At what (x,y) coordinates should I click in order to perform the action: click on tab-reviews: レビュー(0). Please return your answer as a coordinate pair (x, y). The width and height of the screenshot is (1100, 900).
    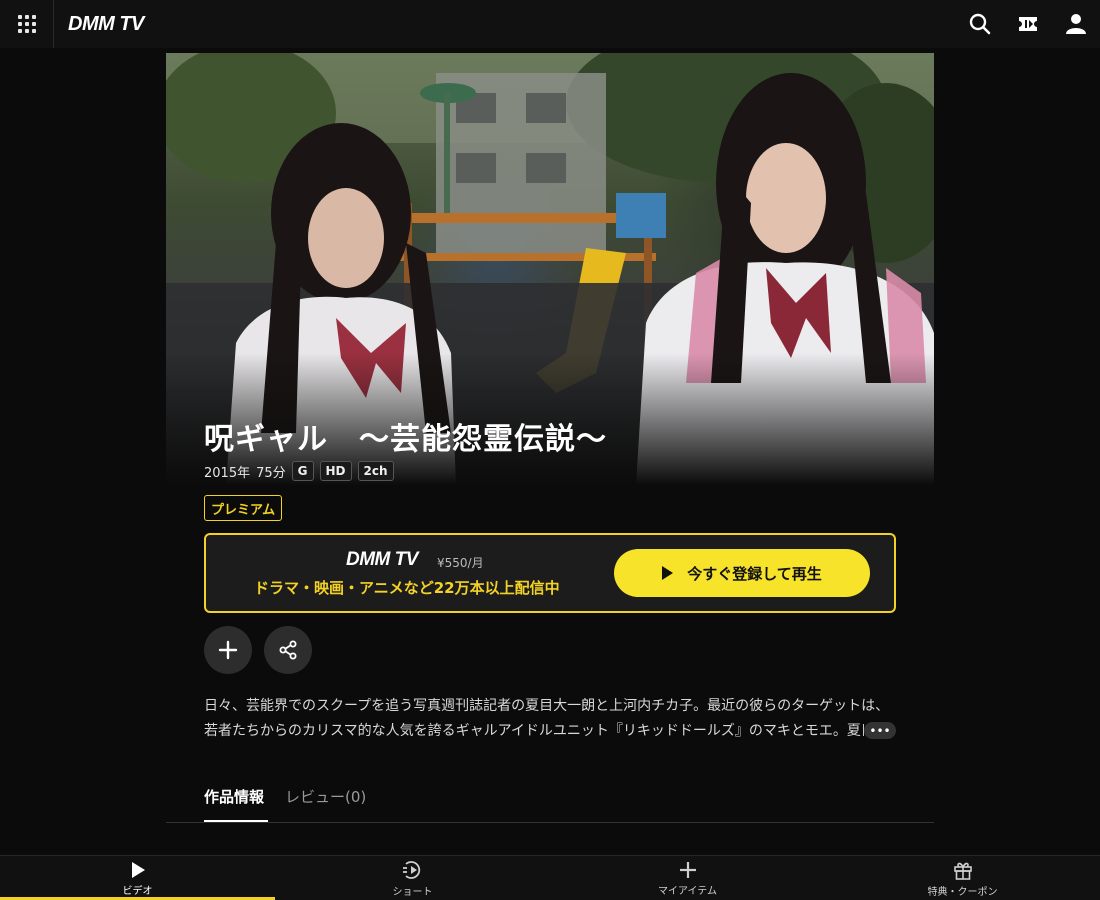
    Looking at the image, I should click on (325, 796).